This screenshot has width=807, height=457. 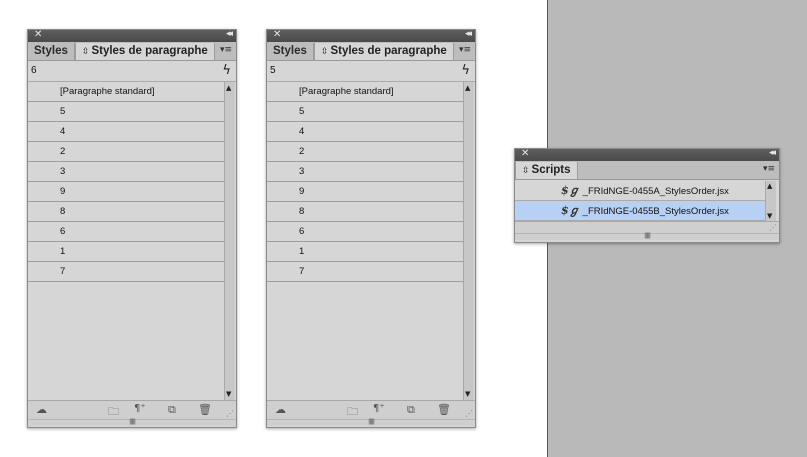 I want to click on tab-scripts: ⇳ Scripts, so click(x=546, y=170).